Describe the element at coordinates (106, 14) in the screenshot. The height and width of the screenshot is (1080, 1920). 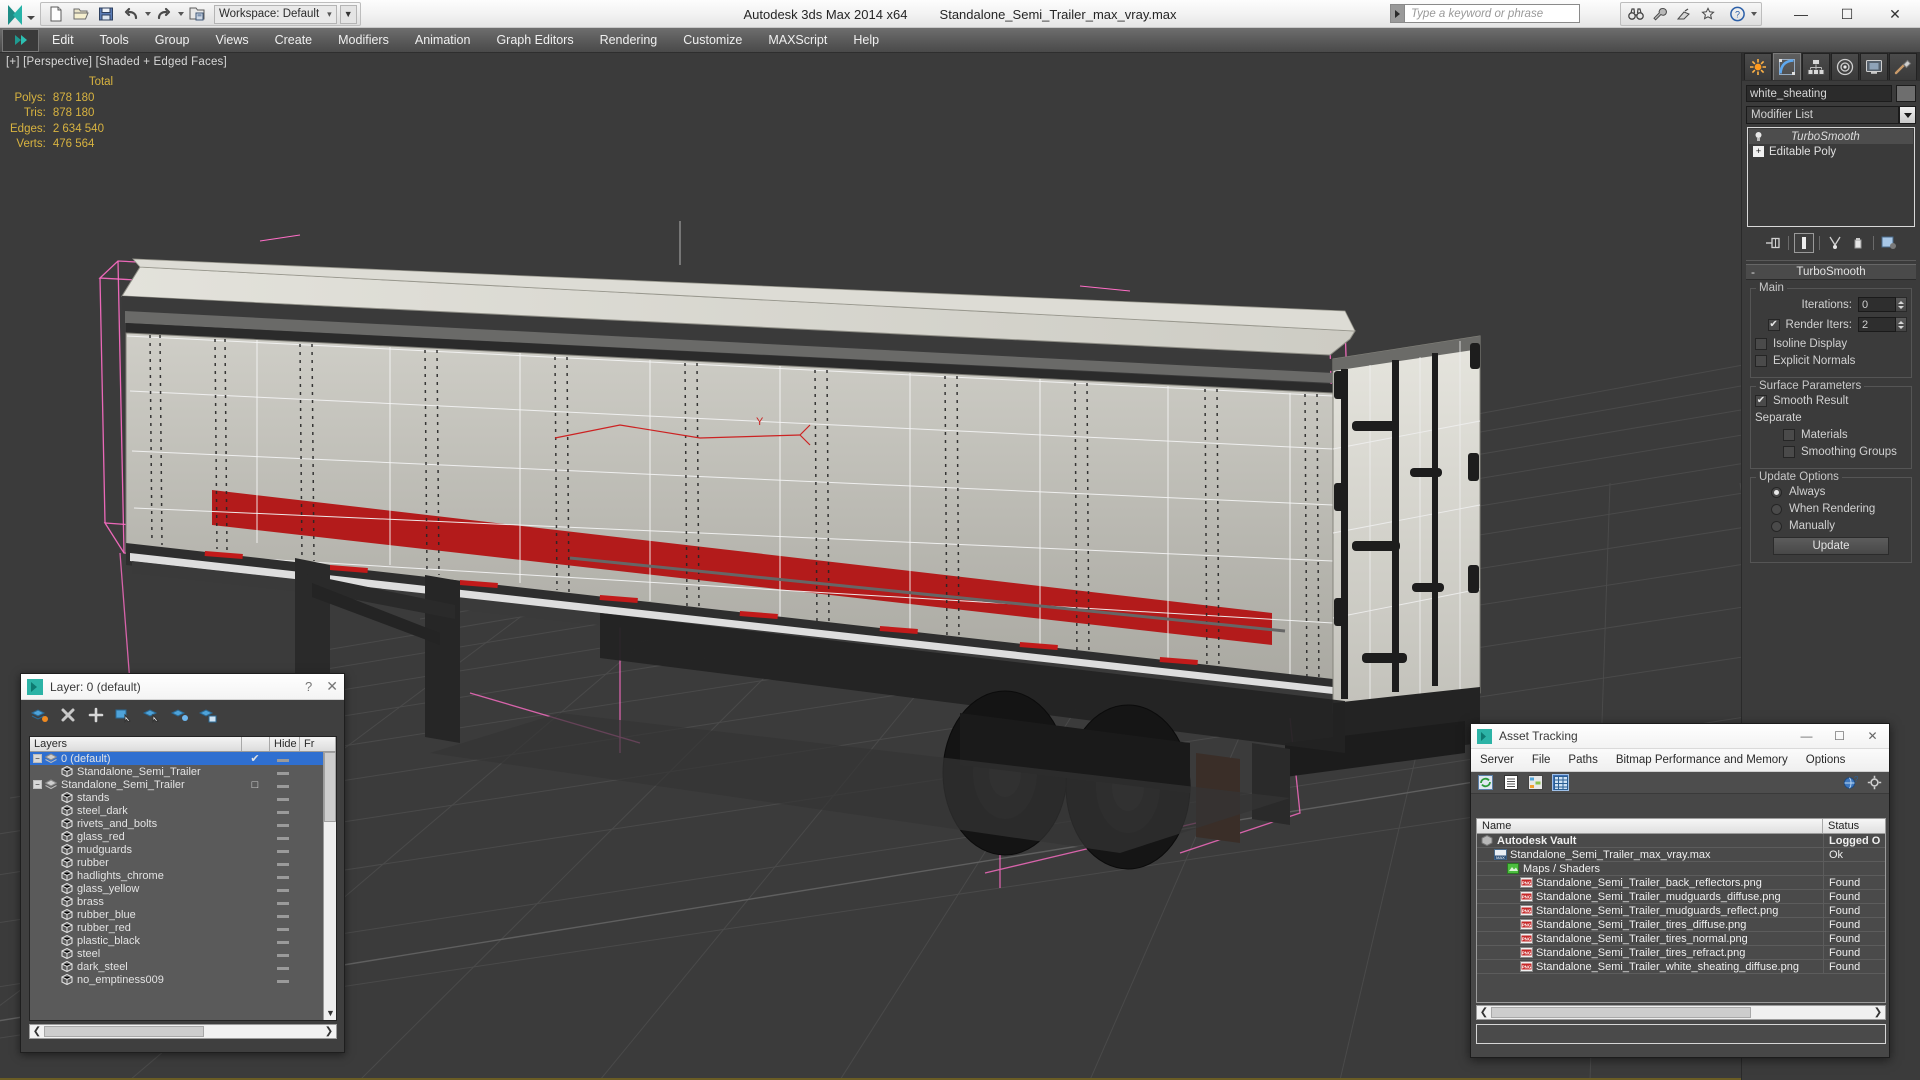
I see `save-file-icon` at that location.